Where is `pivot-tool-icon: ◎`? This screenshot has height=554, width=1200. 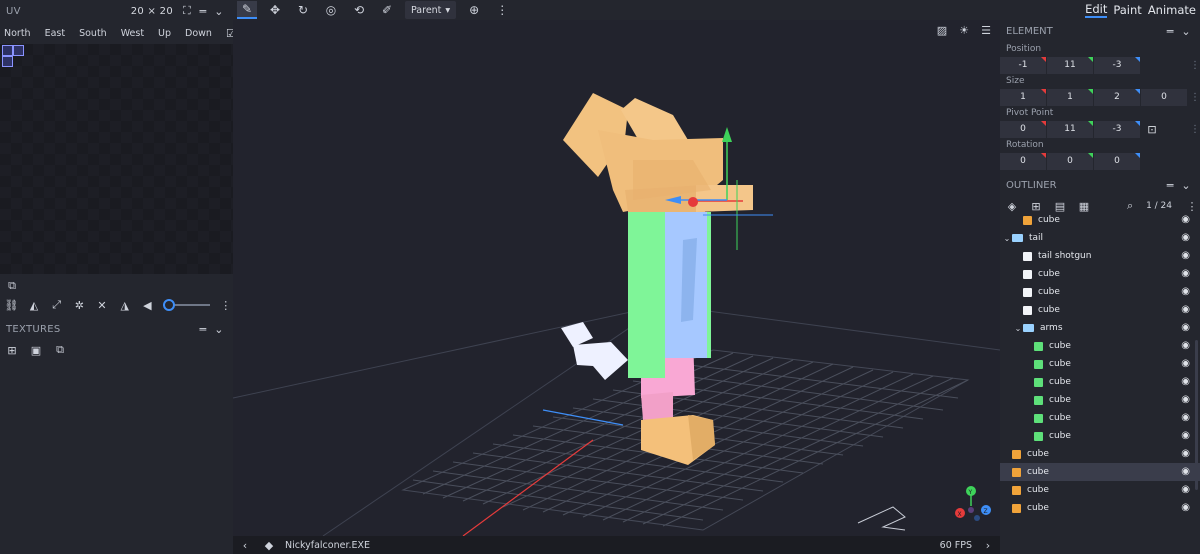 pivot-tool-icon: ◎ is located at coordinates (331, 10).